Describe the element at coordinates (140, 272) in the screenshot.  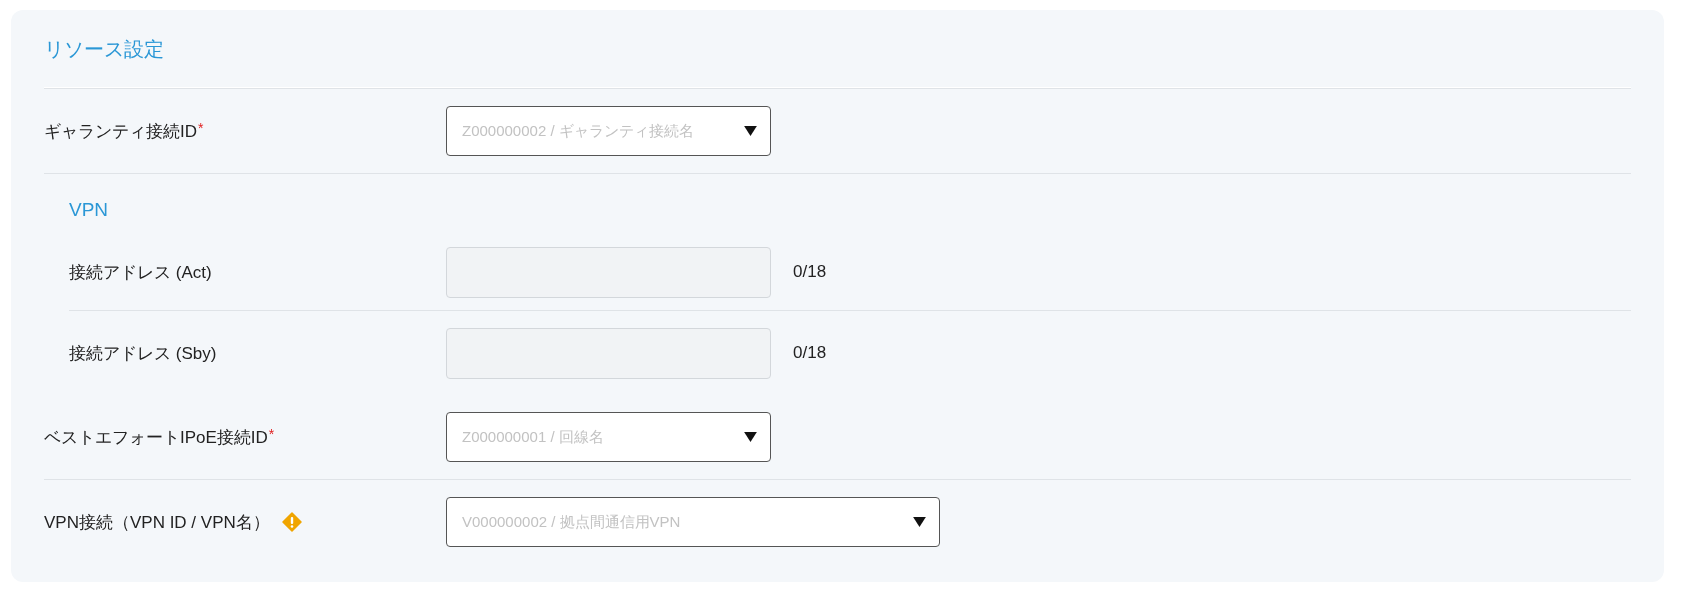
I see `field-label: 接続アドレス (Act)` at that location.